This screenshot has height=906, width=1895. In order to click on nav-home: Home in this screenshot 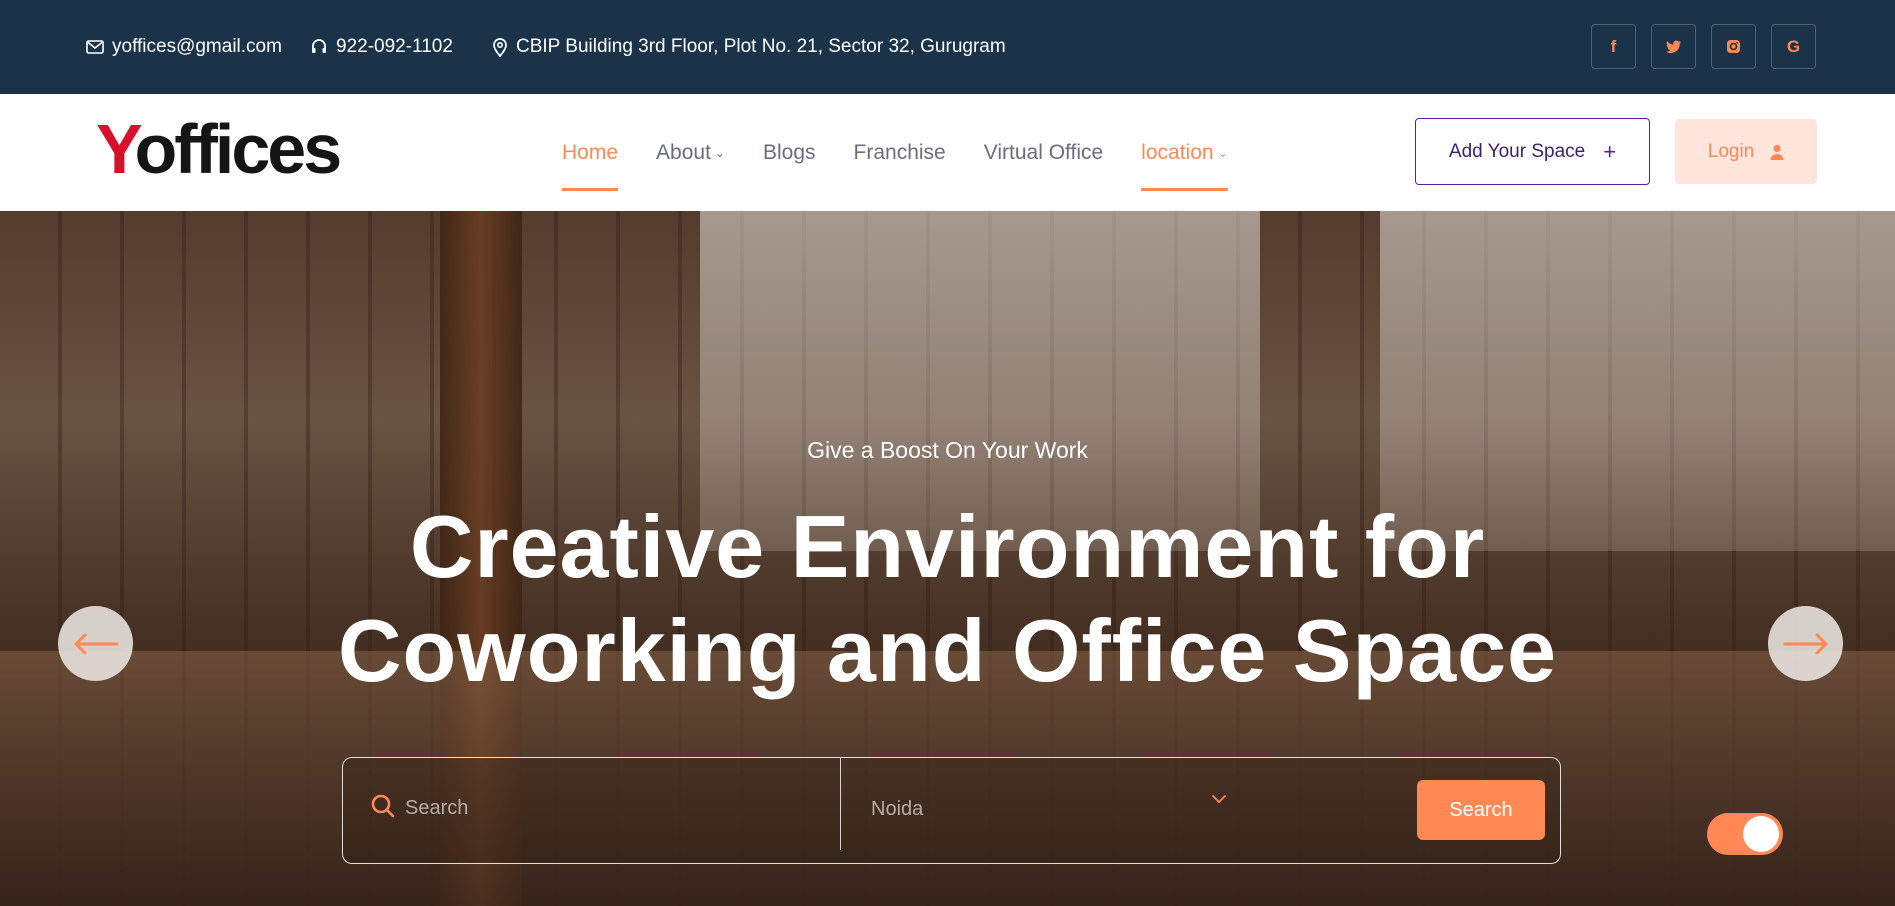, I will do `click(590, 152)`.